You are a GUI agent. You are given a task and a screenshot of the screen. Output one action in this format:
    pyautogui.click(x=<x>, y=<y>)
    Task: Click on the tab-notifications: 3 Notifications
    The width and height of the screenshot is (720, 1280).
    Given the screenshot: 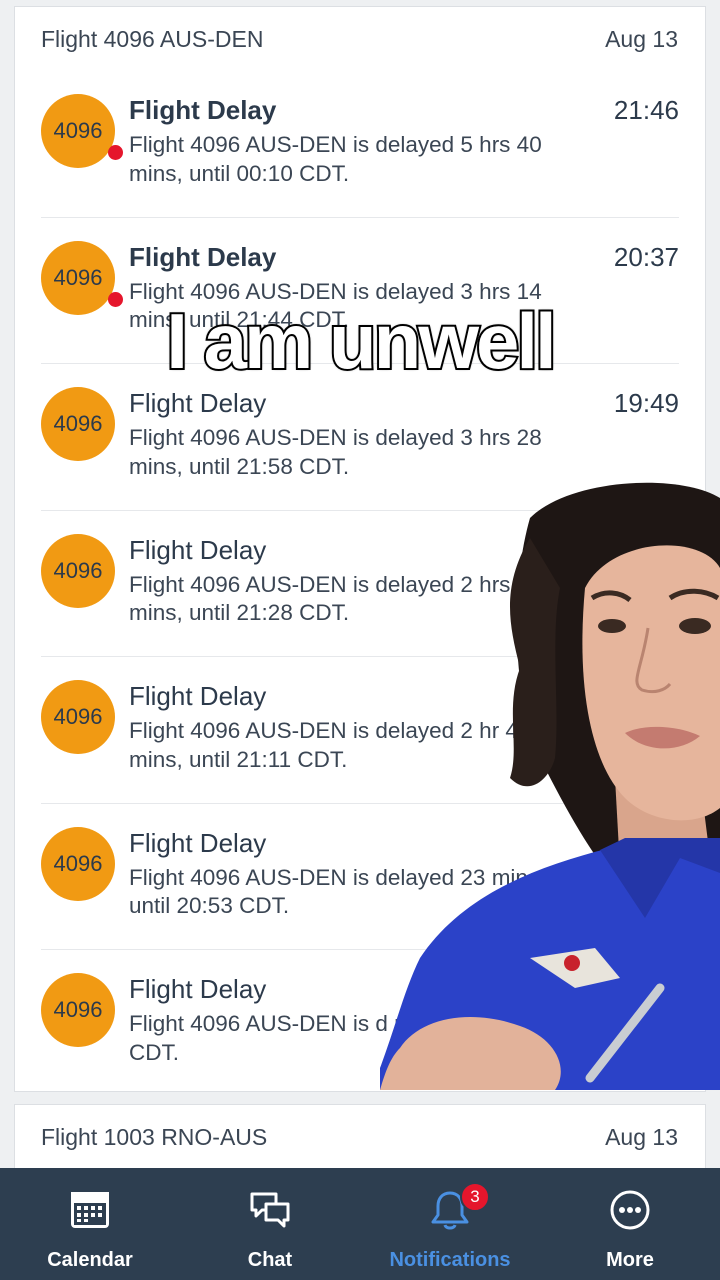 What is the action you would take?
    pyautogui.click(x=450, y=1224)
    